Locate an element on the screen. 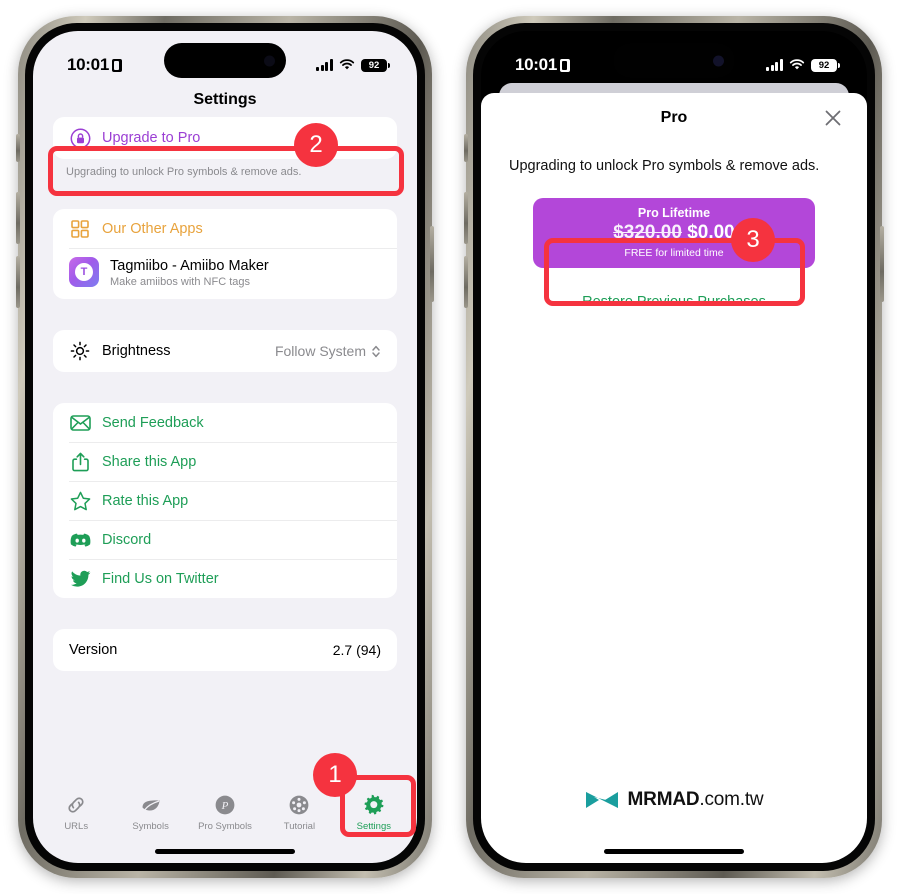 This screenshot has height=894, width=900. brightness-card: Brightness Follow System is located at coordinates (225, 351).